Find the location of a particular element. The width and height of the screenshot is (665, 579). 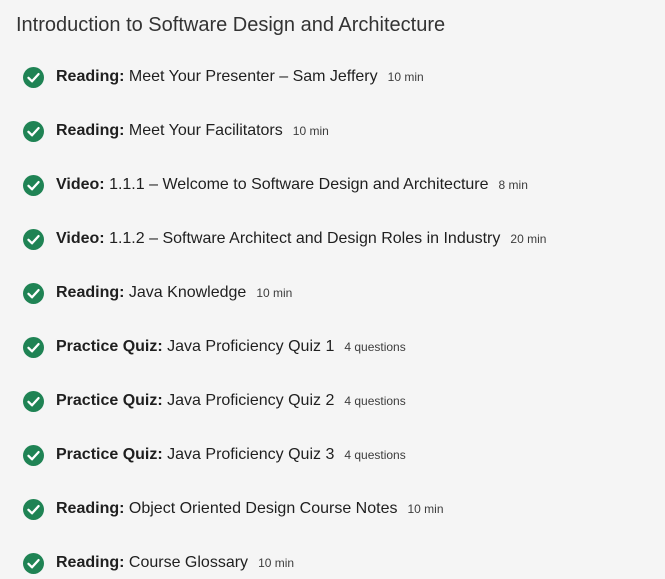

module-item: Reading: Meet Your Facilitators 10 min is located at coordinates (332, 131).